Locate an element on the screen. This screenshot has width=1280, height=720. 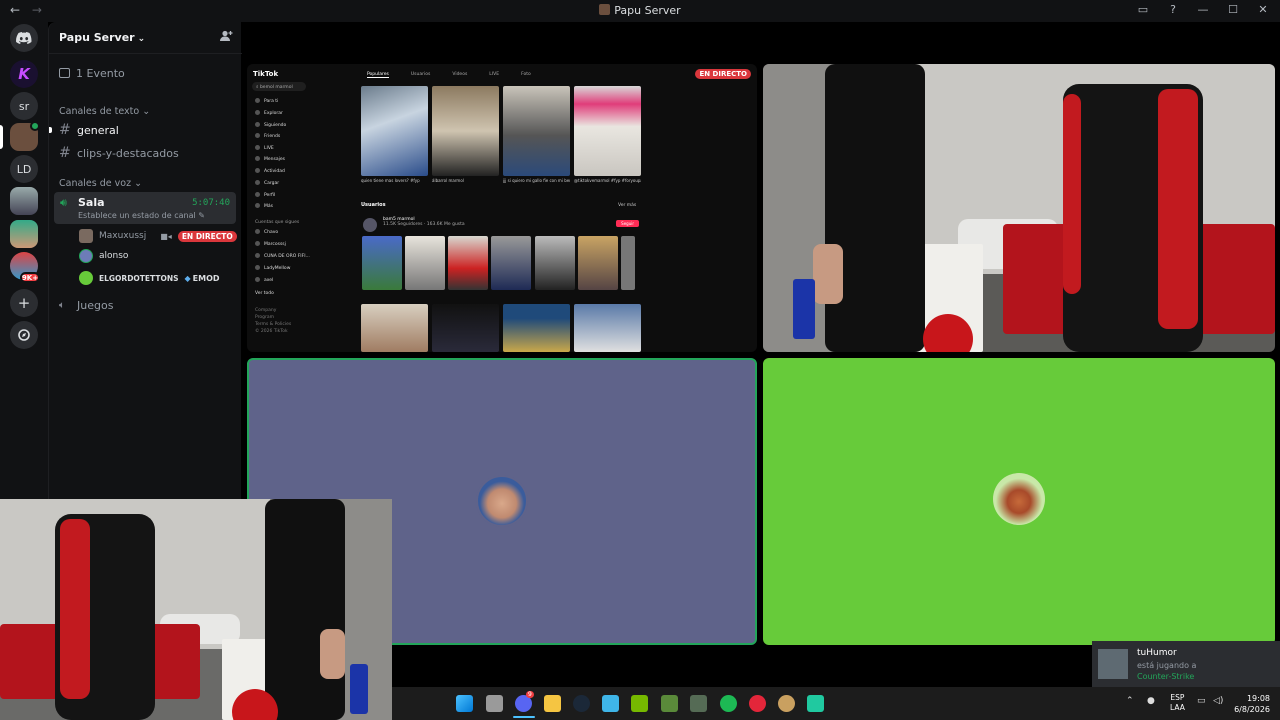
see-more-link: Ver más is located at coordinates (627, 205).